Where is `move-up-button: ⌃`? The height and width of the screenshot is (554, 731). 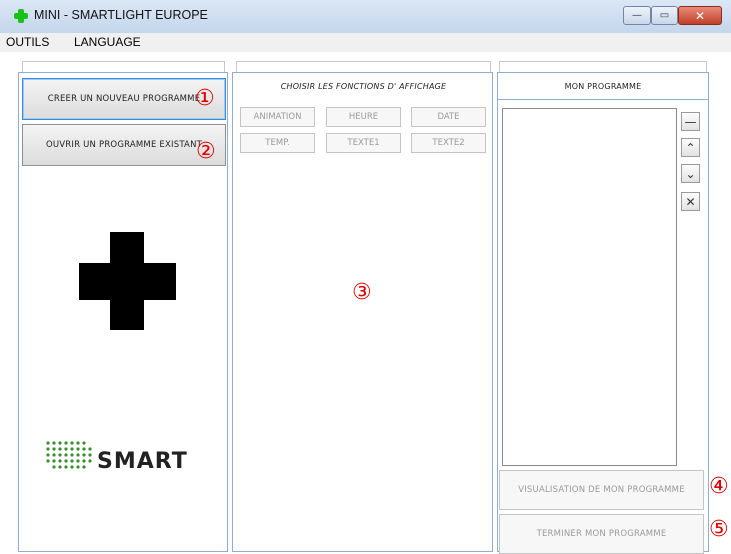 move-up-button: ⌃ is located at coordinates (690, 147).